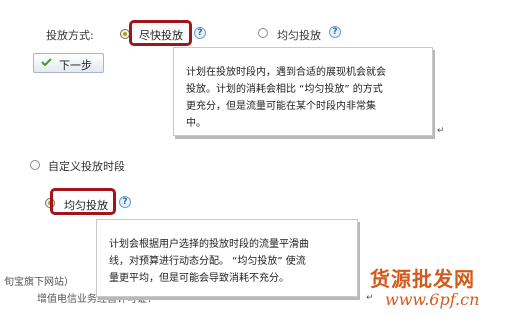 The width and height of the screenshot is (509, 322). I want to click on highlight-fast-delivery, so click(160, 33).